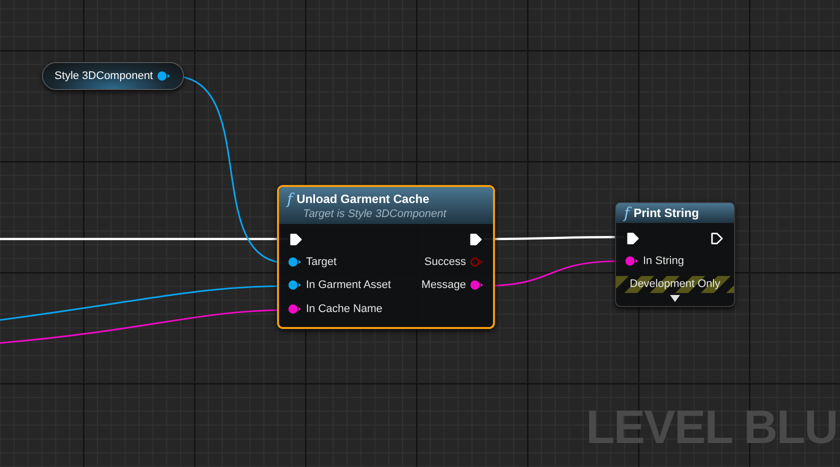 Image resolution: width=840 pixels, height=467 pixels. Describe the element at coordinates (663, 261) in the screenshot. I see `pin-label: In String` at that location.